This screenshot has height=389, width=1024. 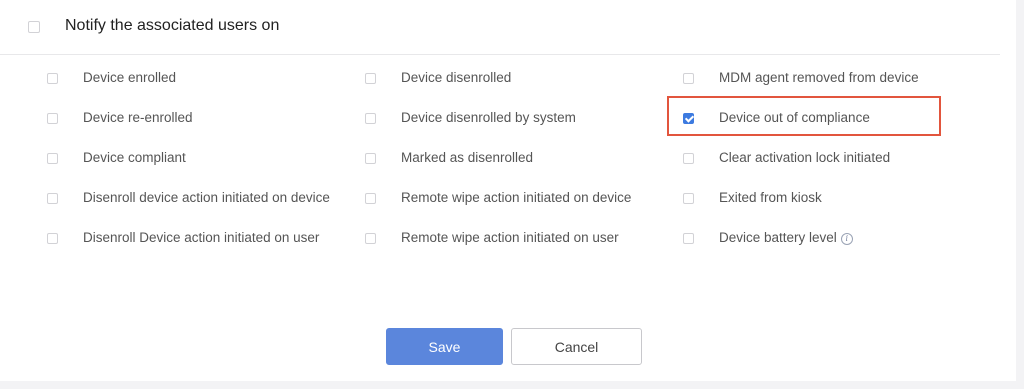 What do you see at coordinates (516, 197) in the screenshot?
I see `label-remote-wipe-on-device: Remote wipe action initiated on device` at bounding box center [516, 197].